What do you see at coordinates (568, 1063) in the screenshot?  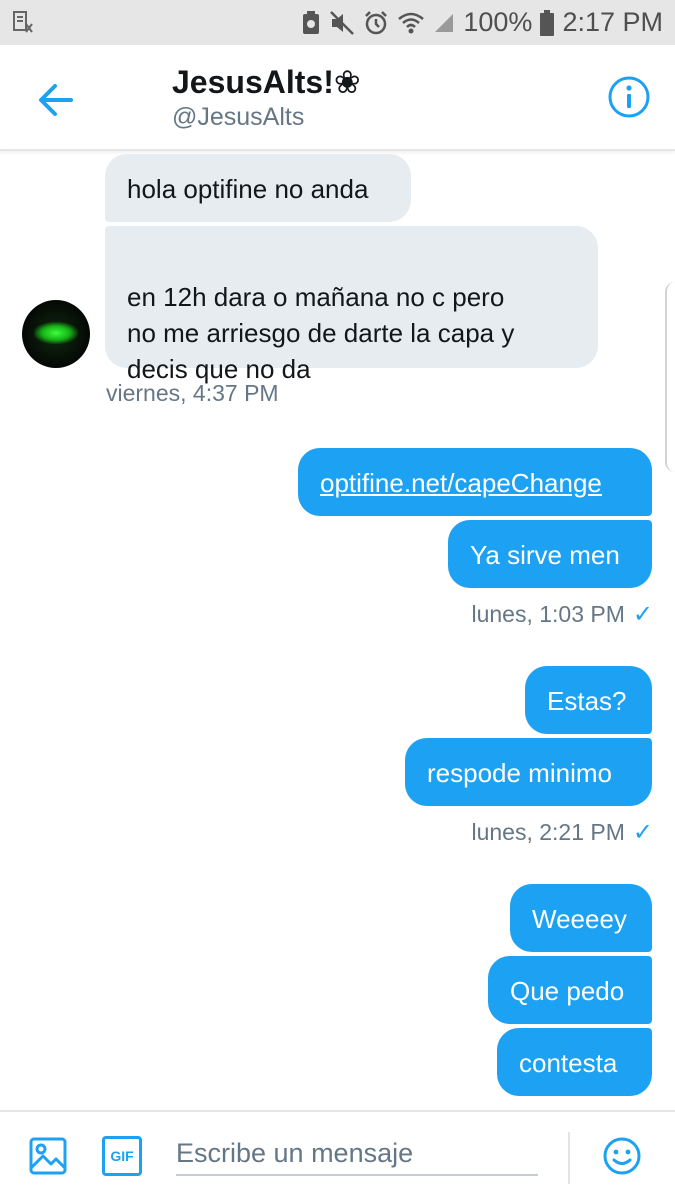 I see `message-text: contesta` at bounding box center [568, 1063].